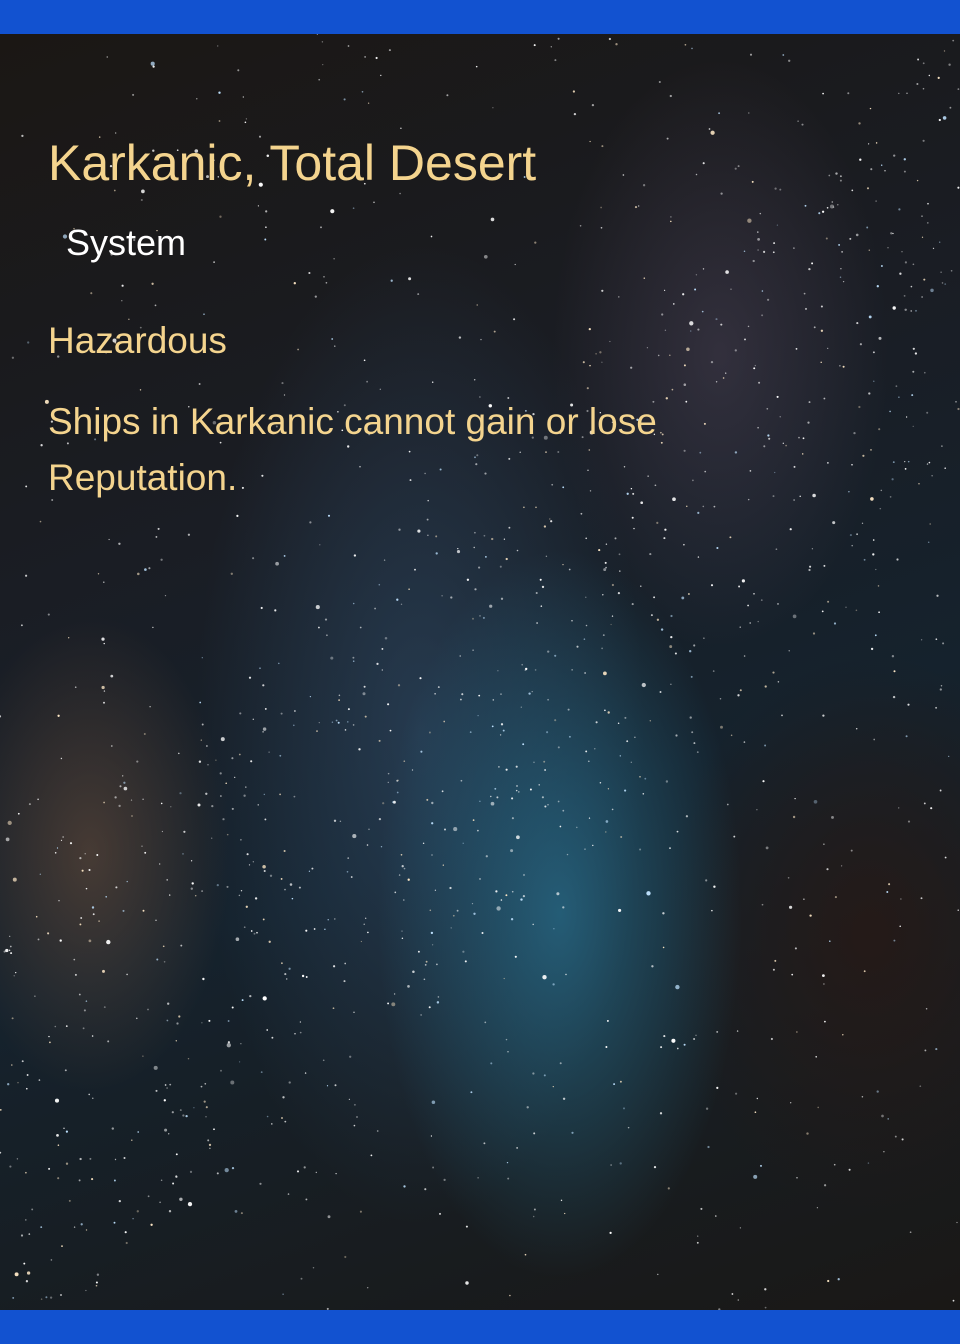 This screenshot has height=1344, width=960. What do you see at coordinates (137, 340) in the screenshot?
I see `card-keyword: Hazardous` at bounding box center [137, 340].